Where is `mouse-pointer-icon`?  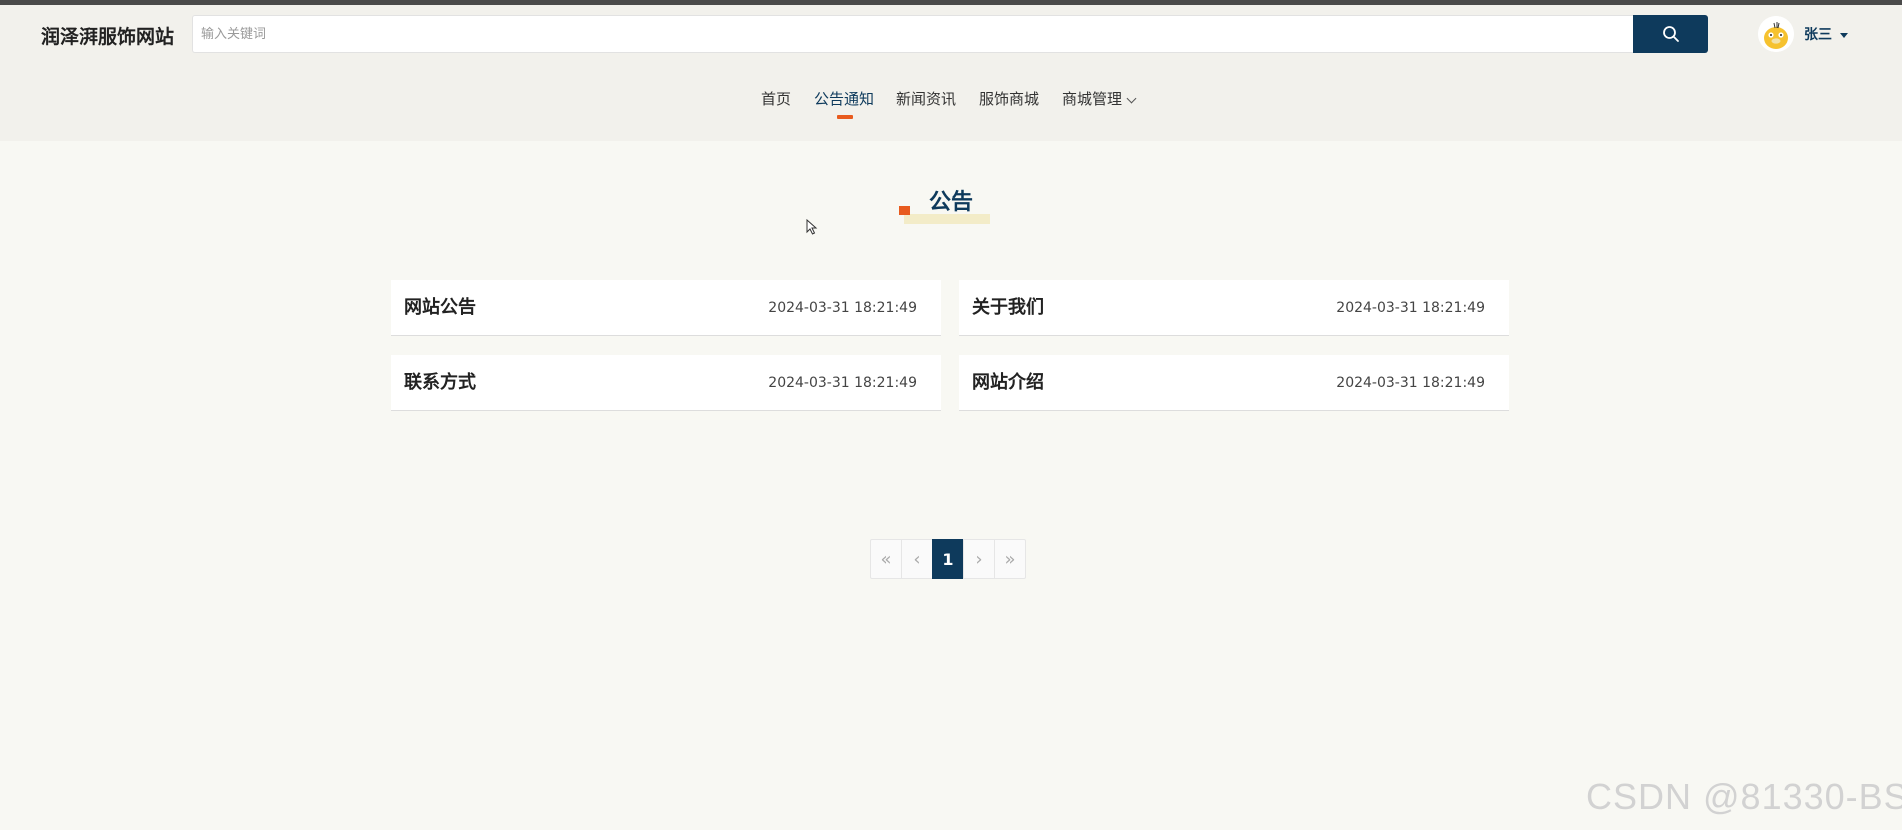
mouse-pointer-icon is located at coordinates (812, 227).